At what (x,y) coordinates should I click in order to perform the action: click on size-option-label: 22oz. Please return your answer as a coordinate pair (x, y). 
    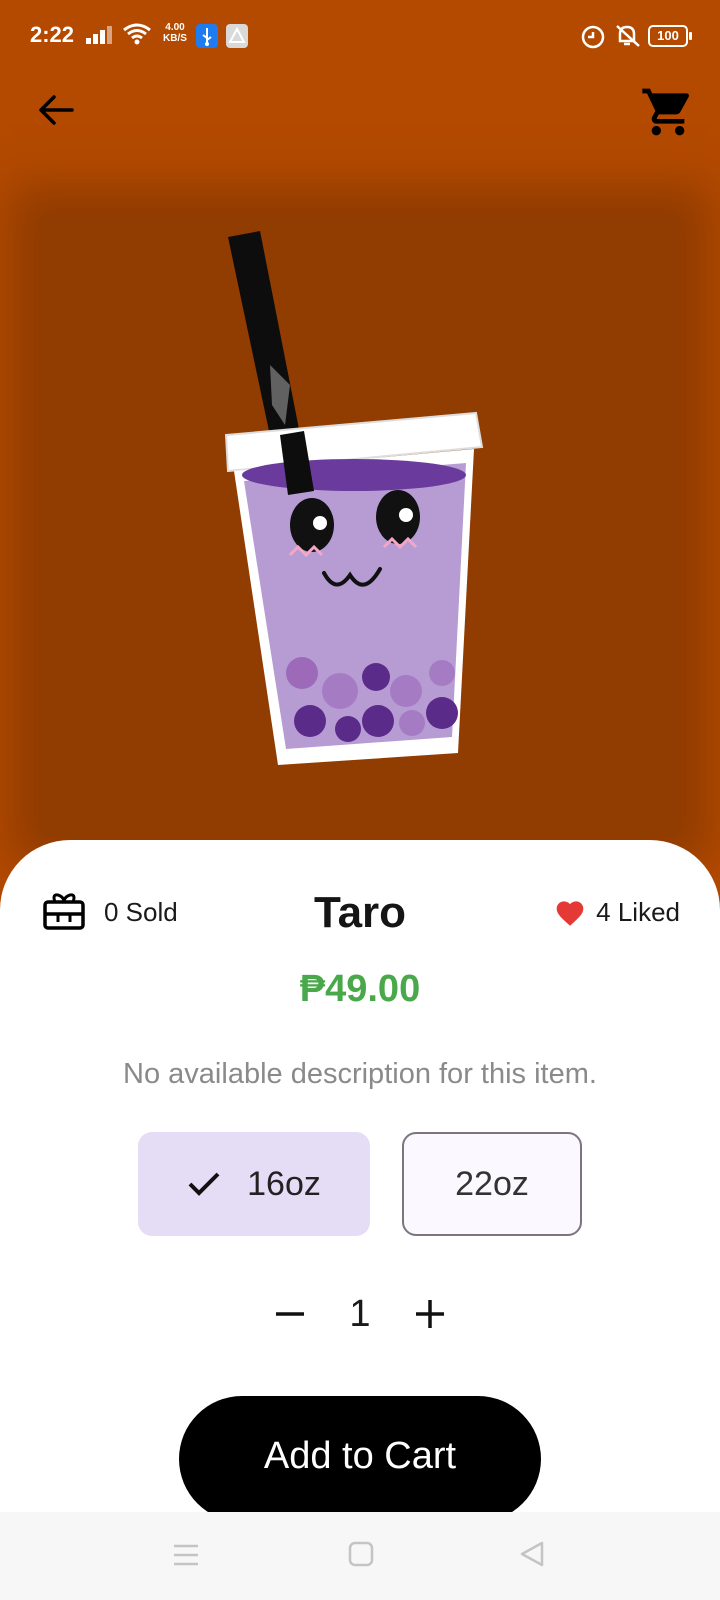
    Looking at the image, I should click on (492, 1183).